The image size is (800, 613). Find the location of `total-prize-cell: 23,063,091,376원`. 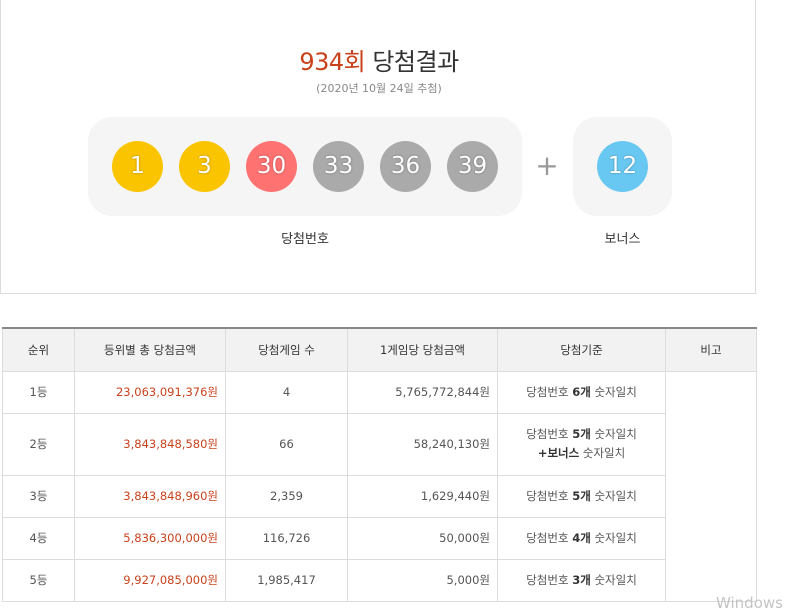

total-prize-cell: 23,063,091,376원 is located at coordinates (150, 392).